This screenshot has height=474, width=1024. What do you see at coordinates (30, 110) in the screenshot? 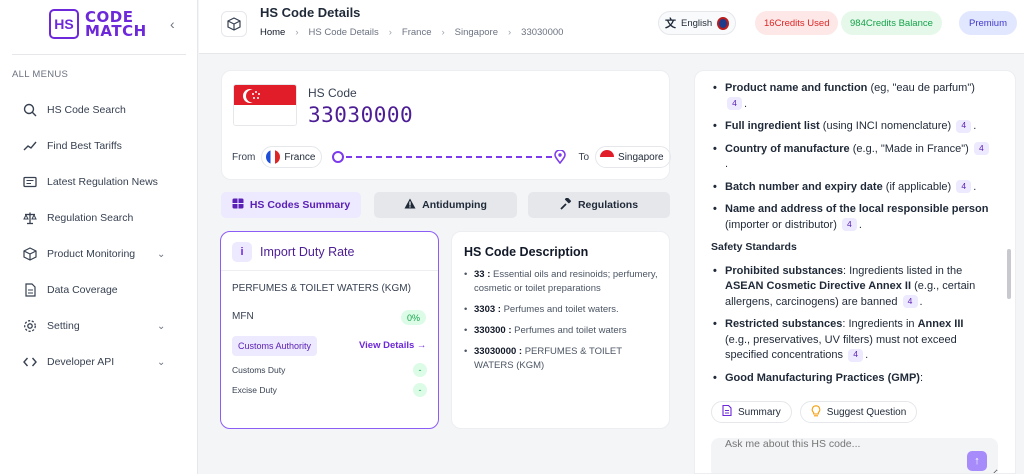
I see `search-icon` at bounding box center [30, 110].